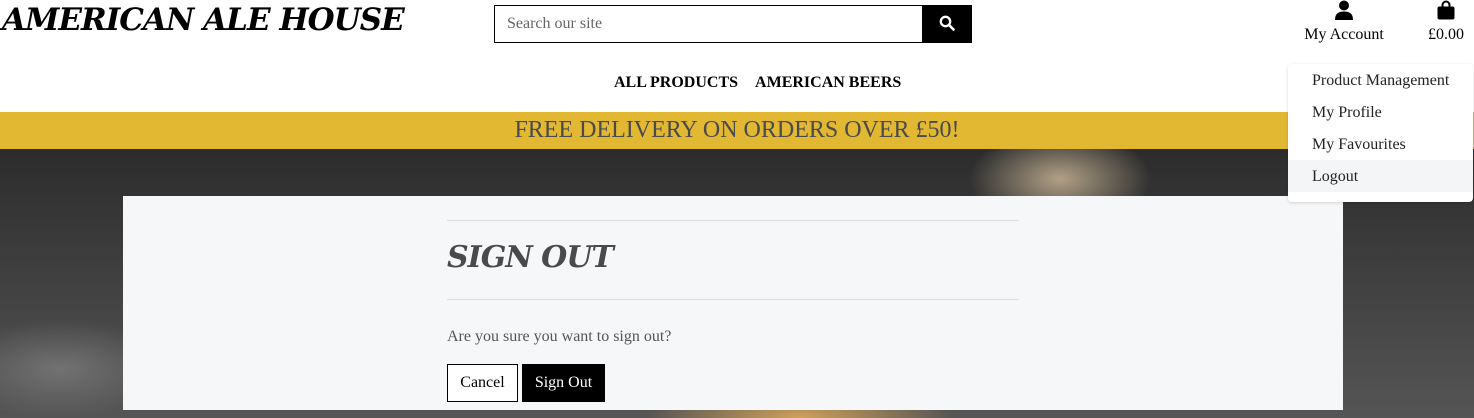 This screenshot has width=1474, height=418. Describe the element at coordinates (1446, 10) in the screenshot. I see `shopping-bag-icon` at that location.